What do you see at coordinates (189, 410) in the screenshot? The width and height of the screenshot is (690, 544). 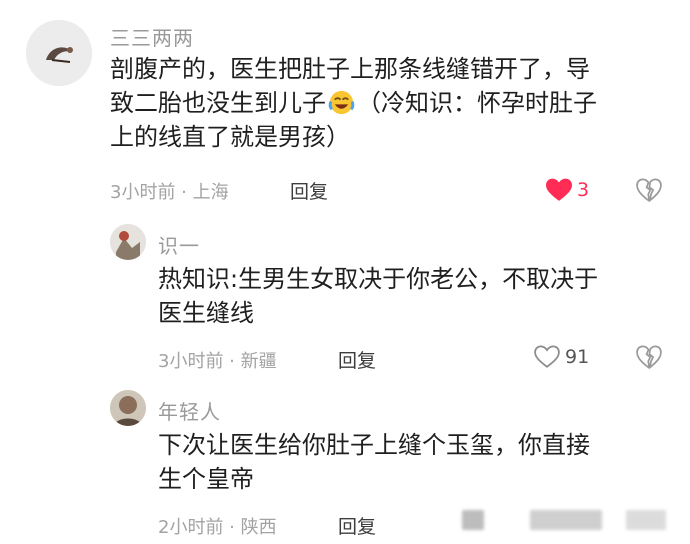 I see `comment-username: 年轻人` at bounding box center [189, 410].